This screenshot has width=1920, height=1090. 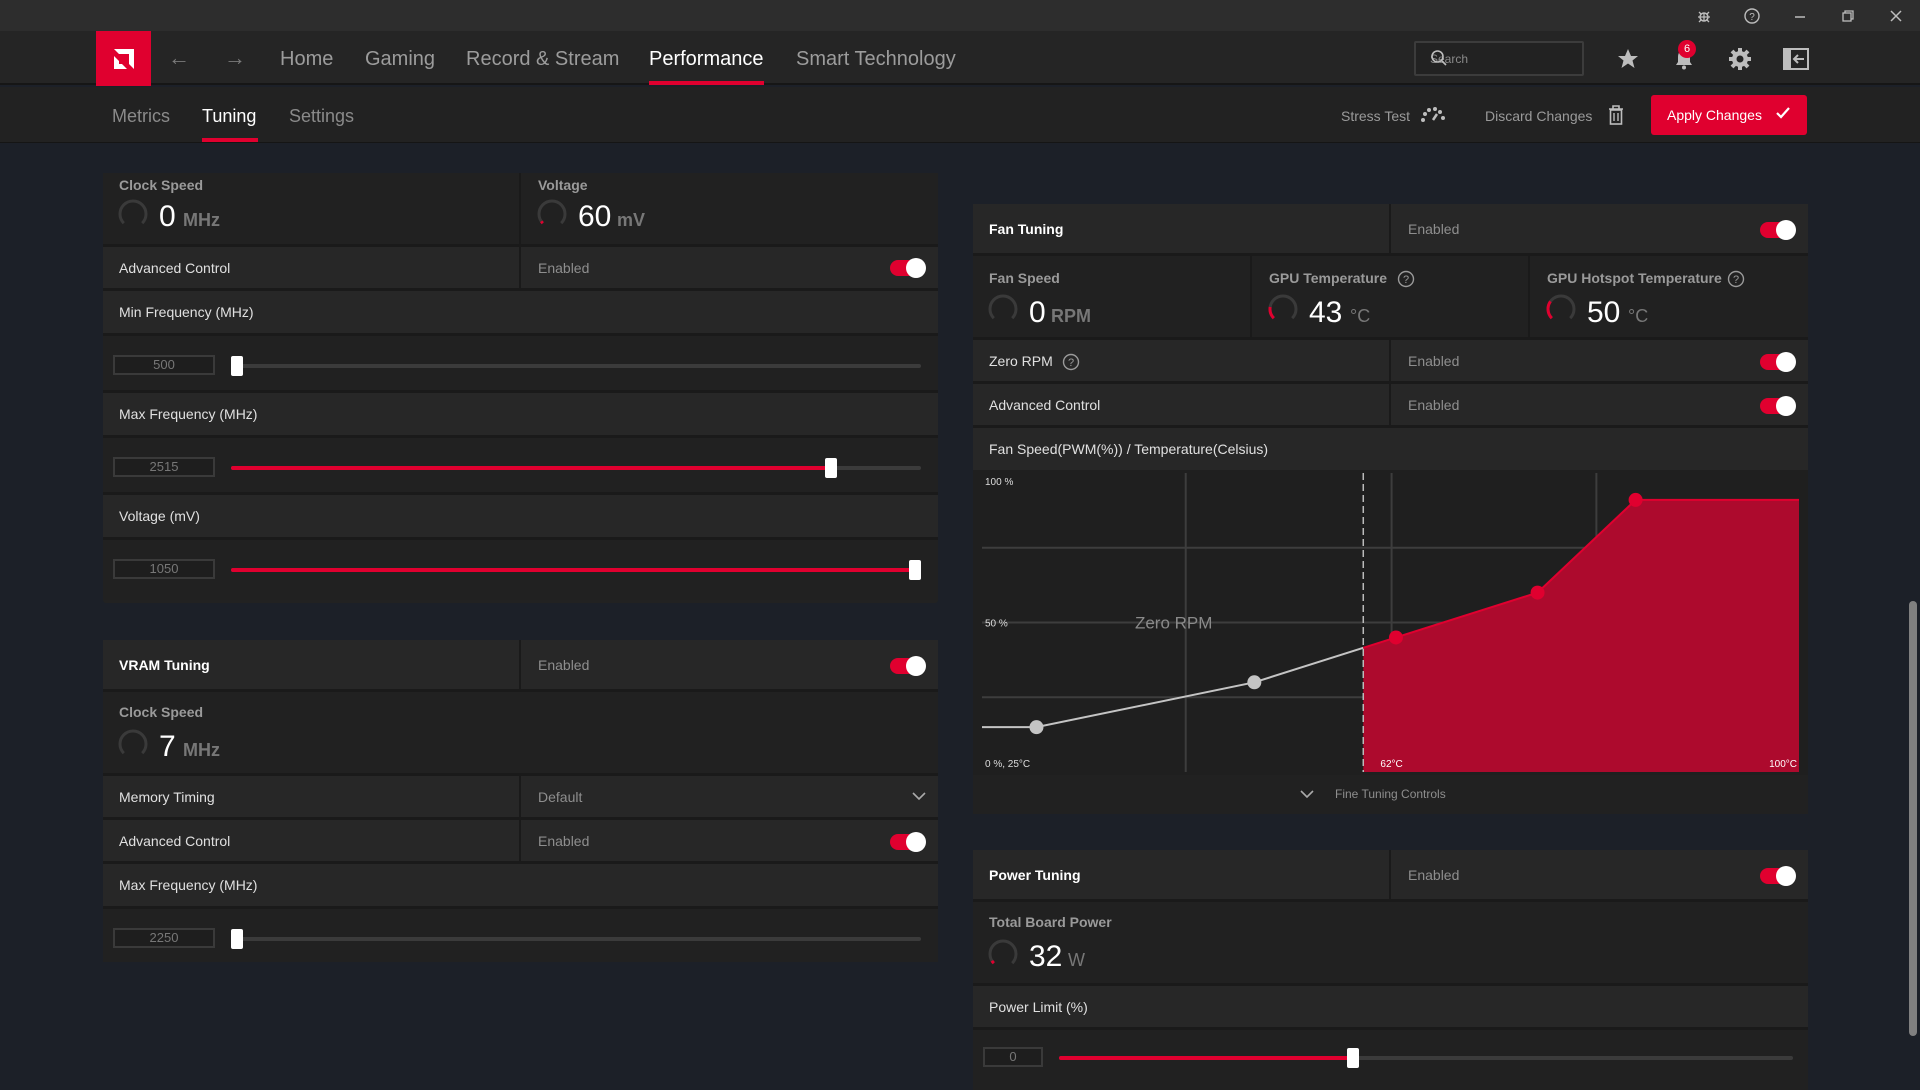 I want to click on minimize-button, so click(x=1800, y=15).